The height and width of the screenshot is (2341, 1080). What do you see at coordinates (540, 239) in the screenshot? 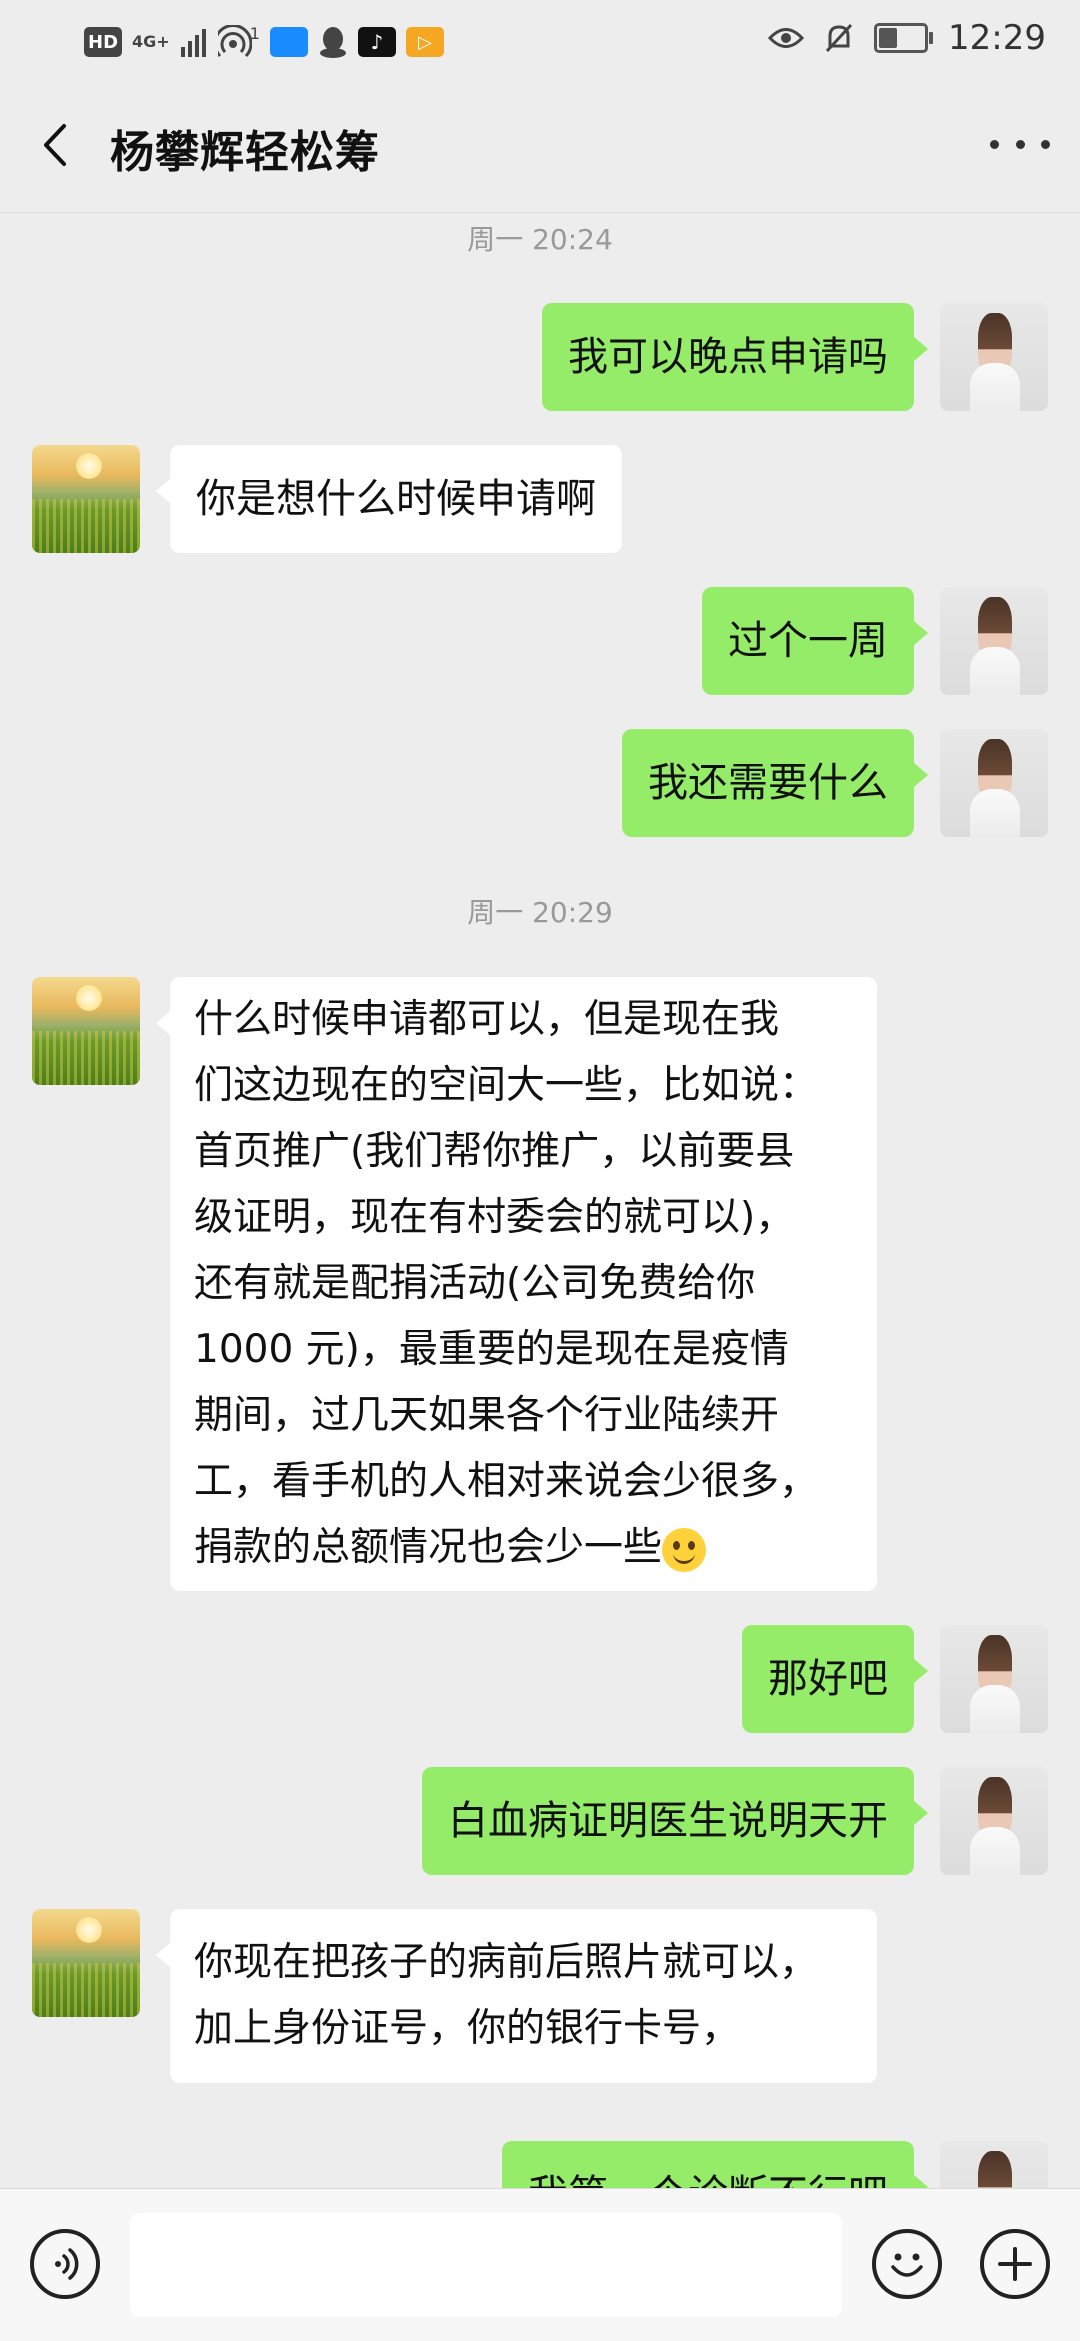
I see `timestamp: 周一 20:24` at bounding box center [540, 239].